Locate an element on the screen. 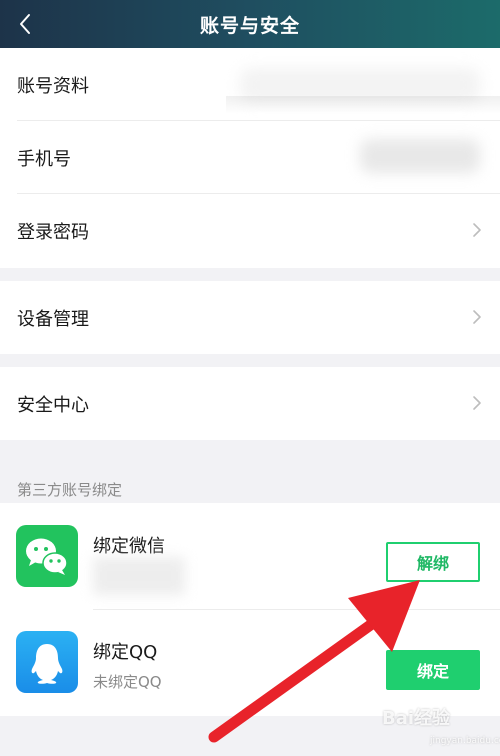 This screenshot has height=756, width=500. blurred-wechat-account is located at coordinates (139, 576).